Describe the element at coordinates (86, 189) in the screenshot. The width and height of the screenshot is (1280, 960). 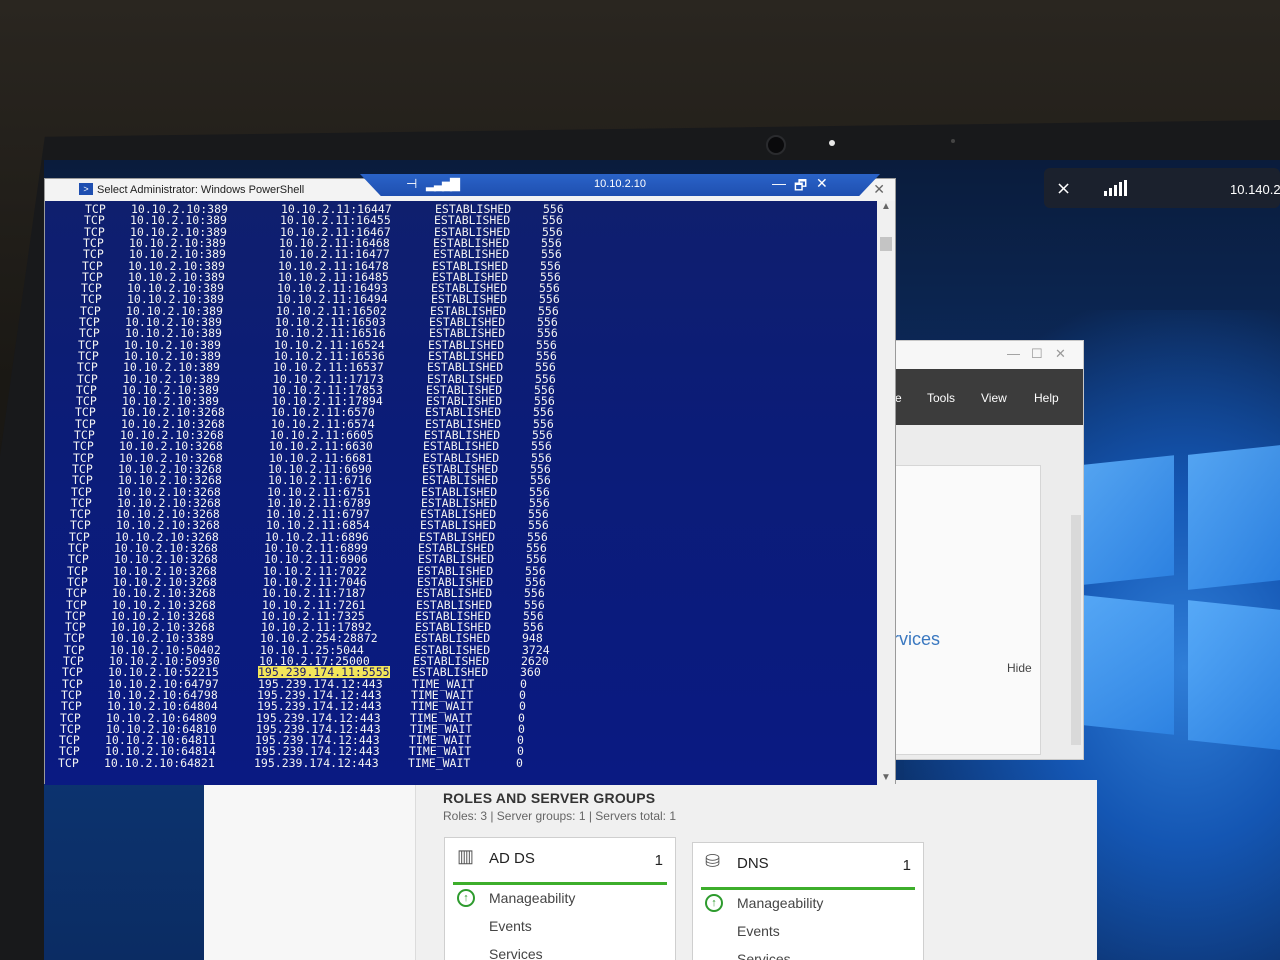
I see `powershell-icon: >` at that location.